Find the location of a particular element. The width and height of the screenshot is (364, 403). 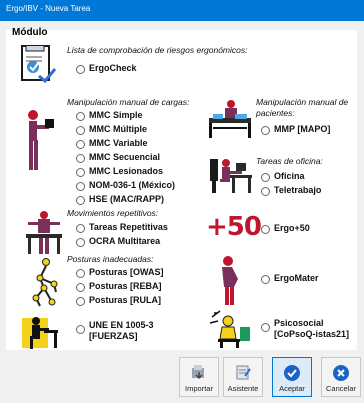

manual-loads-figure-icon is located at coordinates (40, 141).